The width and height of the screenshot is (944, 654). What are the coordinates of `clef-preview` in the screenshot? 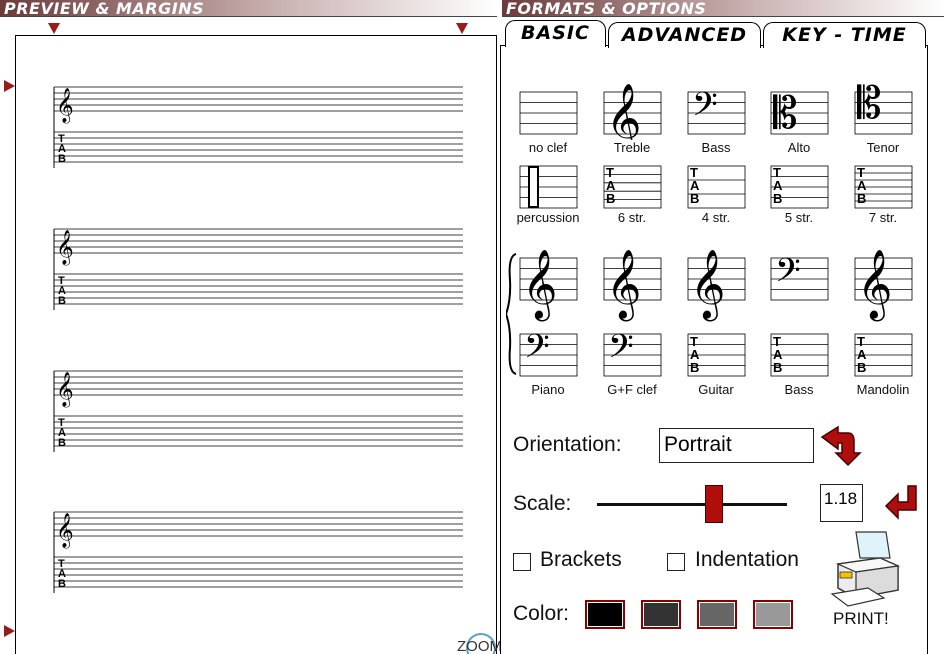 It's located at (548, 187).